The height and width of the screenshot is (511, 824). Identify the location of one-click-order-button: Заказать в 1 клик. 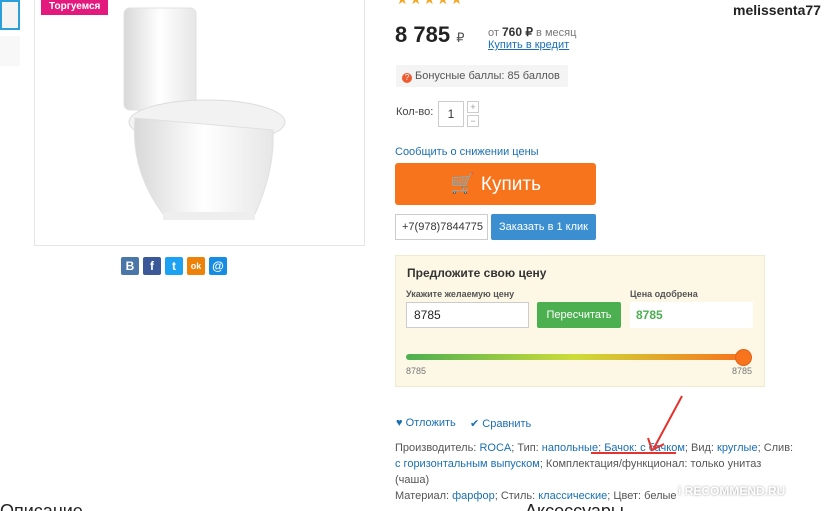
(543, 227).